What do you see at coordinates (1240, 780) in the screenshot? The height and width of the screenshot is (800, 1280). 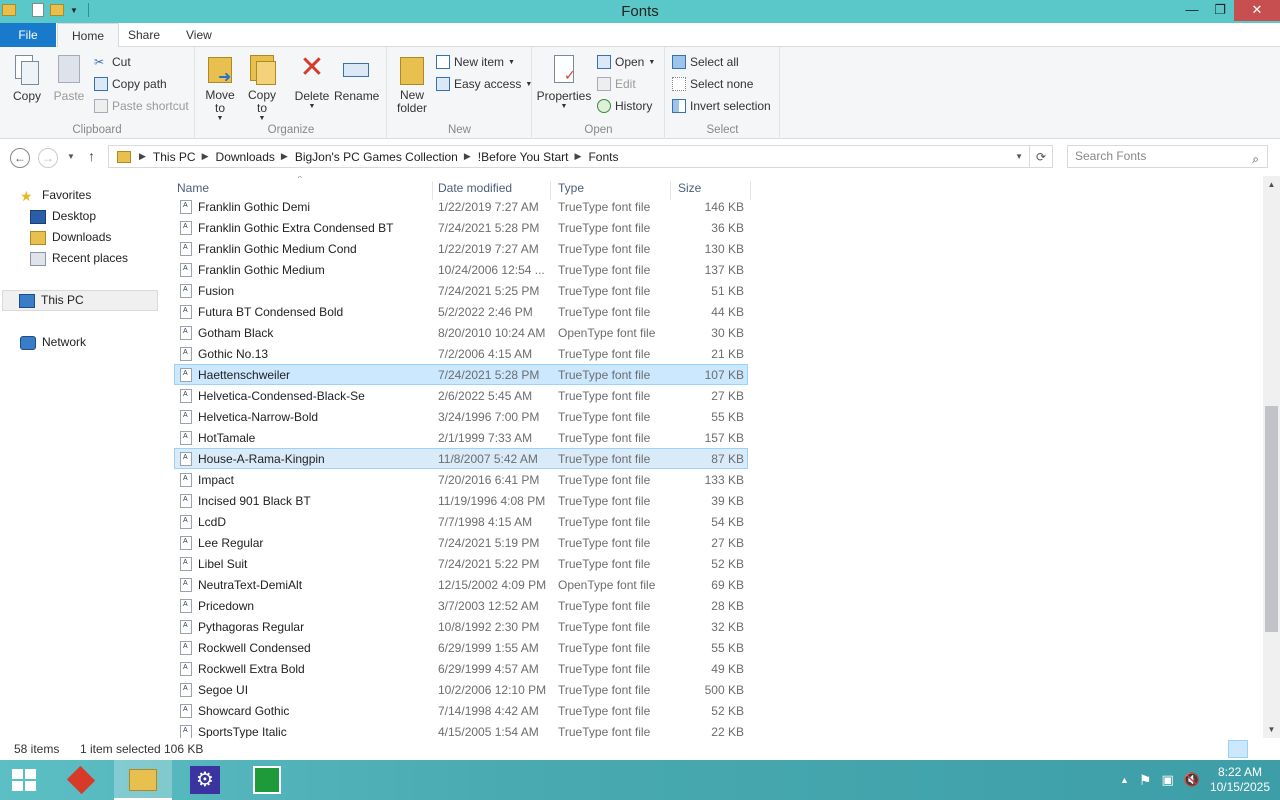 I see `clock: 8:22 AM 10/15/2025` at bounding box center [1240, 780].